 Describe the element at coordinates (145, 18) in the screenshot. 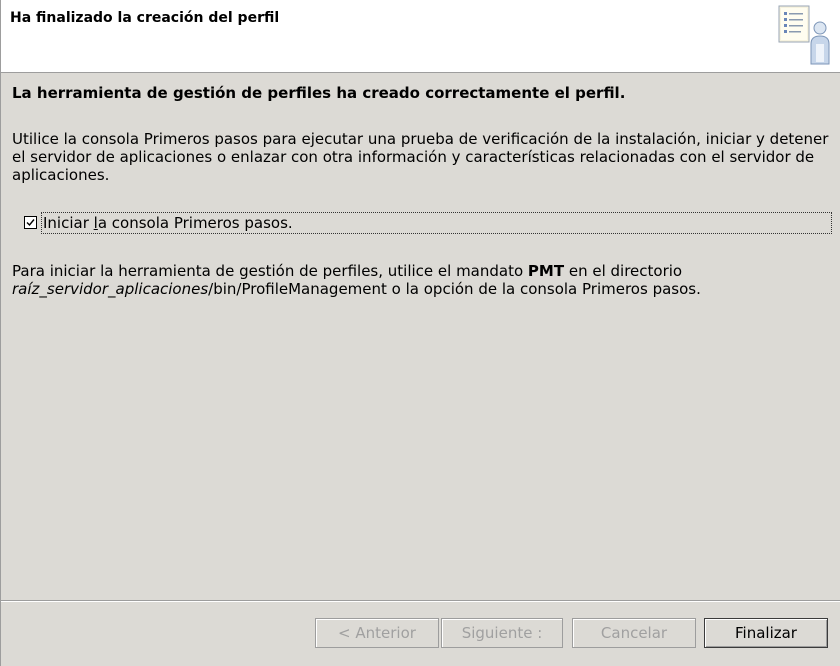

I see `page-title: Ha finalizado la creación del perfil` at that location.